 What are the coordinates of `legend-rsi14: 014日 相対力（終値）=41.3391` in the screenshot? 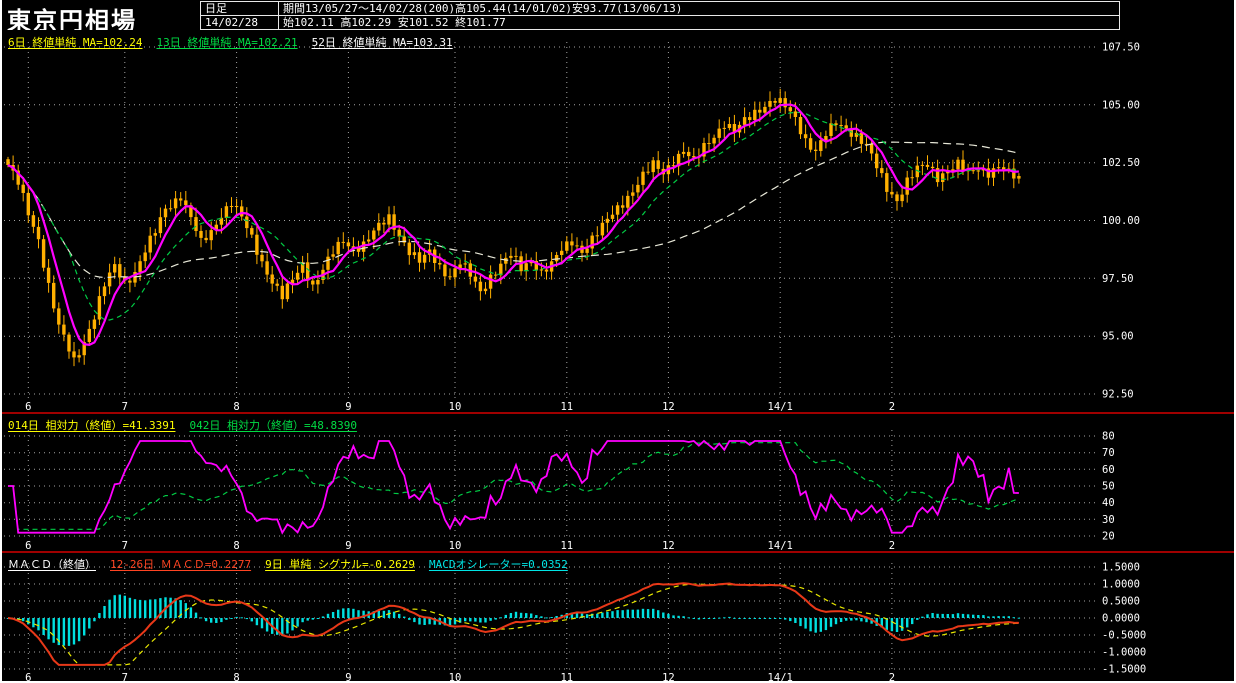 It's located at (92, 425).